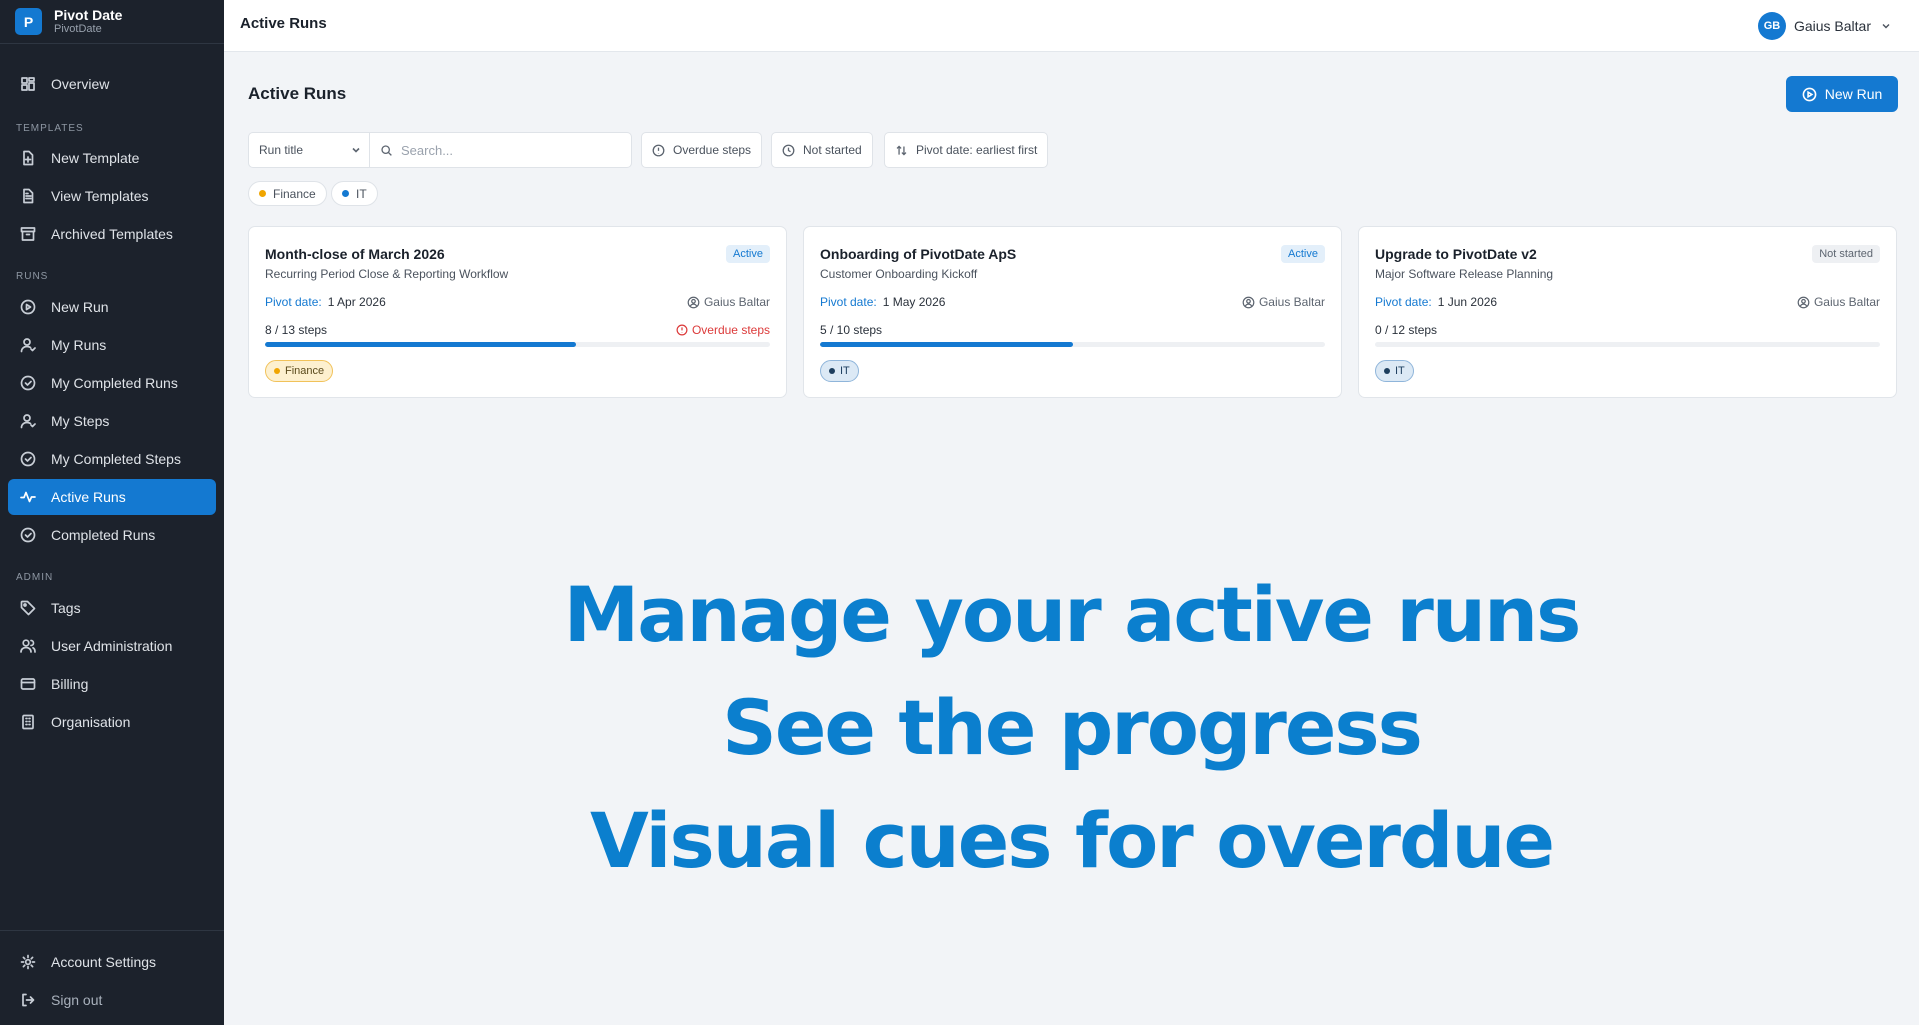 The image size is (1919, 1025). I want to click on not-started-filter: Not started, so click(822, 150).